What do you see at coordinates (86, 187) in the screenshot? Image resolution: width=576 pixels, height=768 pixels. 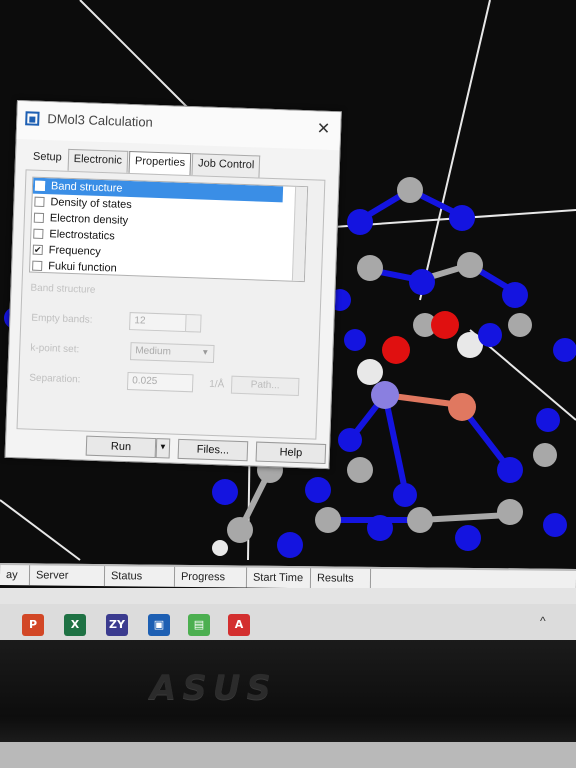 I see `property-label: Band structure` at bounding box center [86, 187].